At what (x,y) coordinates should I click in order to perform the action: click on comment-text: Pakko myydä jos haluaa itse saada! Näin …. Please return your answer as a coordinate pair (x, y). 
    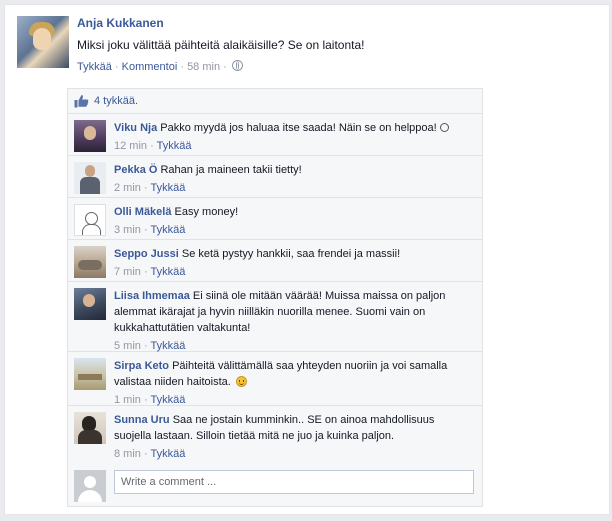
    Looking at the image, I should click on (298, 128).